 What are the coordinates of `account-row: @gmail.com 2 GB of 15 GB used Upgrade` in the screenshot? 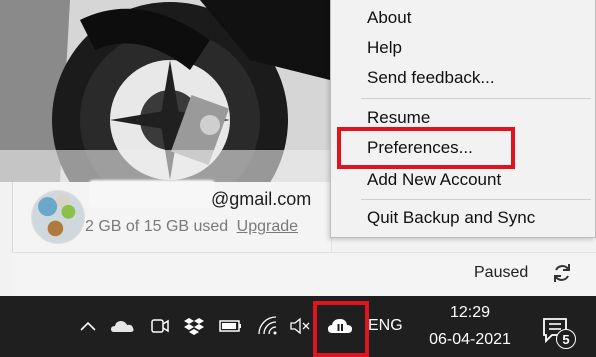 It's located at (172, 216).